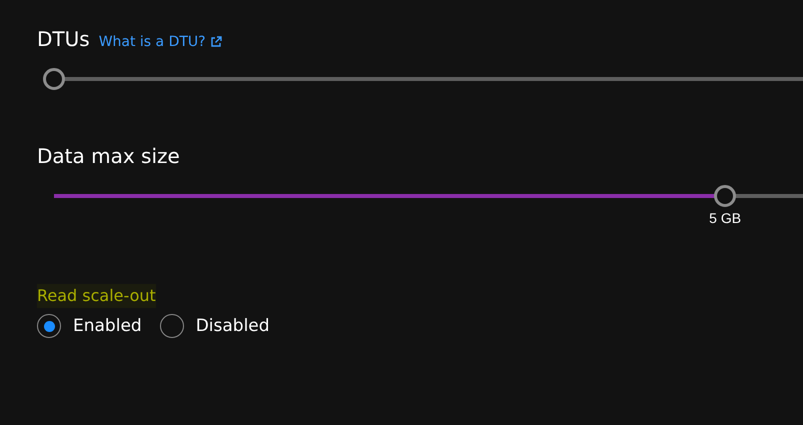  Describe the element at coordinates (107, 326) in the screenshot. I see `radio-label: Enabled` at that location.